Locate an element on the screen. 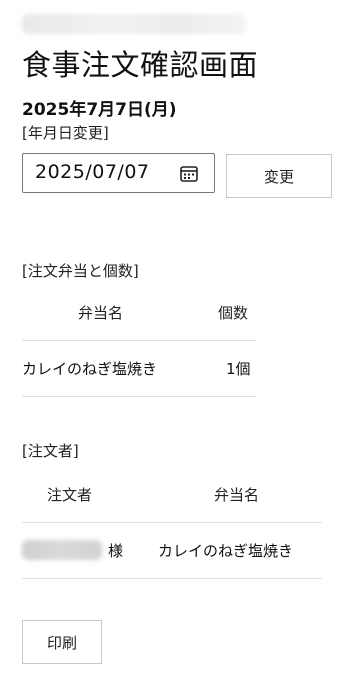 This screenshot has width=356, height=687. orders-row-count: 1個 is located at coordinates (238, 369).